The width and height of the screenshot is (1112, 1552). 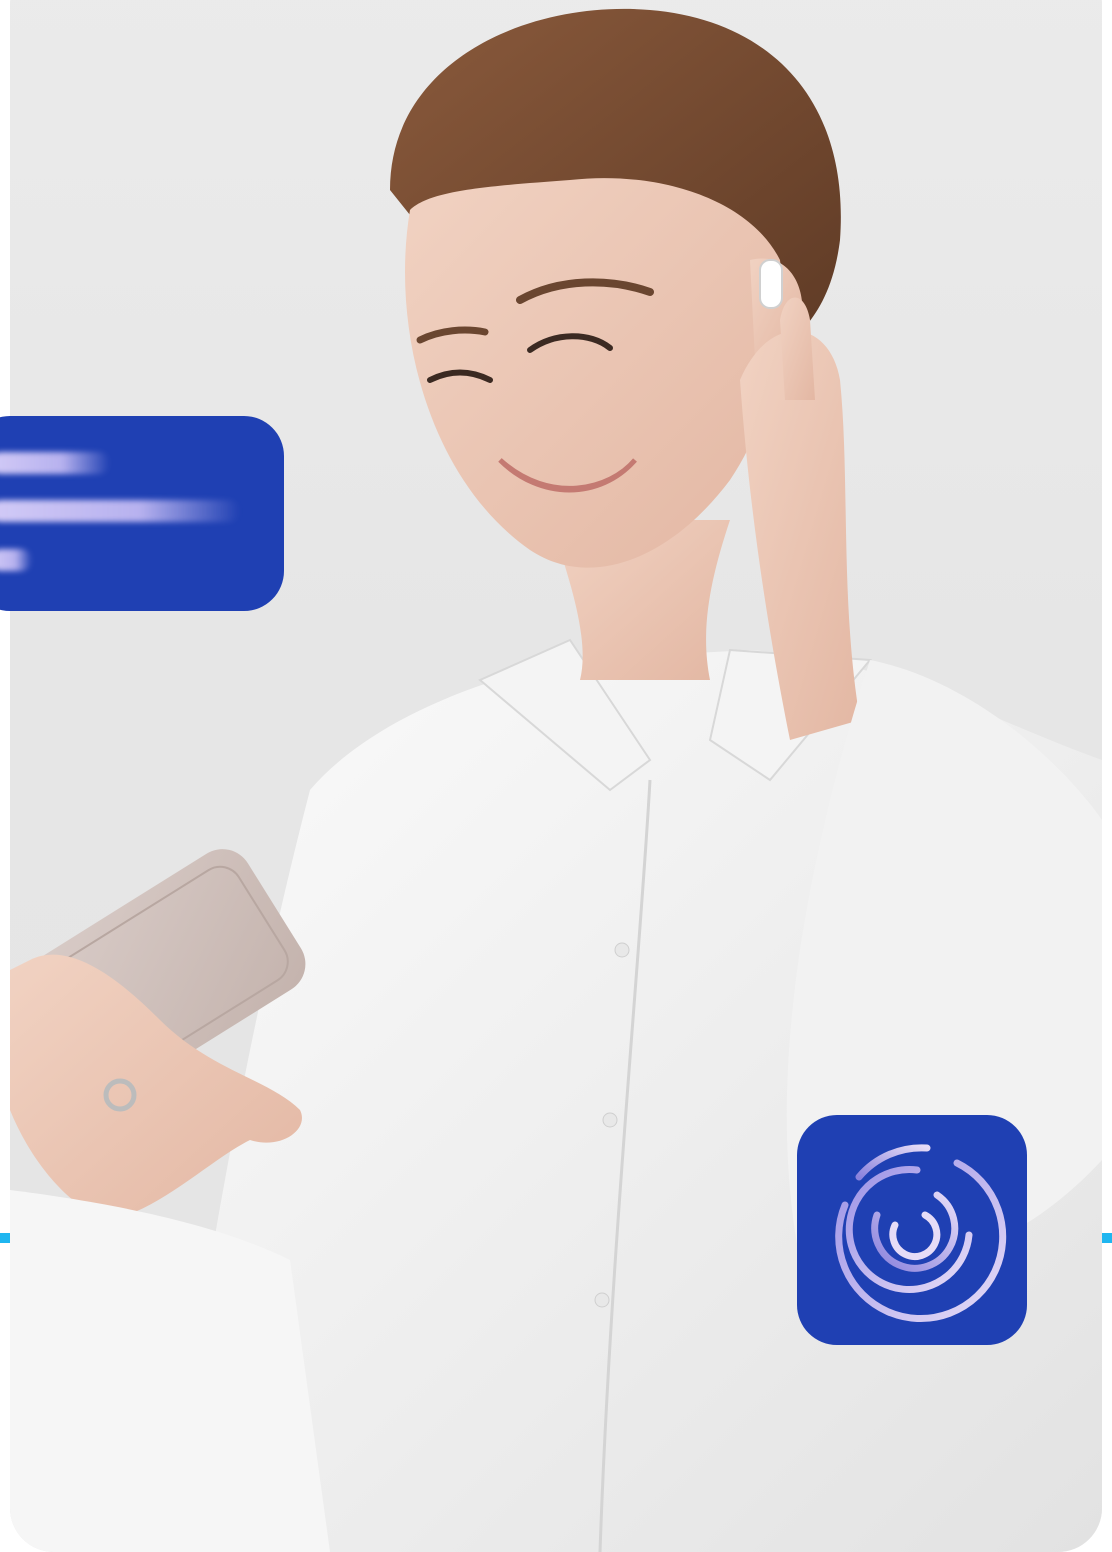 I want to click on message-card, so click(x=142, y=513).